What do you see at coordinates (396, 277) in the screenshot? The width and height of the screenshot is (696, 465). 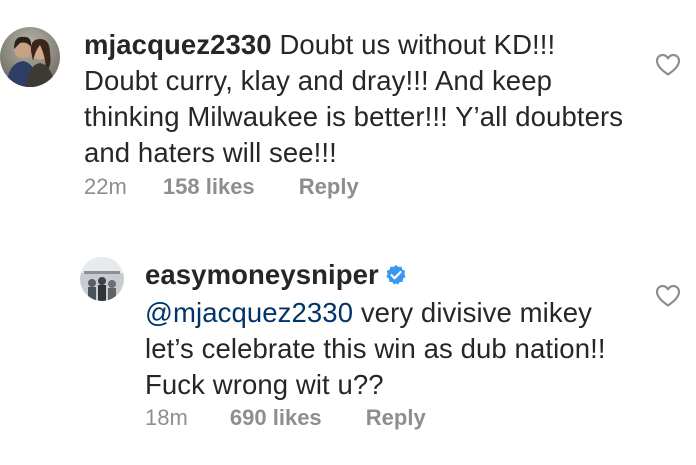 I see `verified-badge-icon` at bounding box center [396, 277].